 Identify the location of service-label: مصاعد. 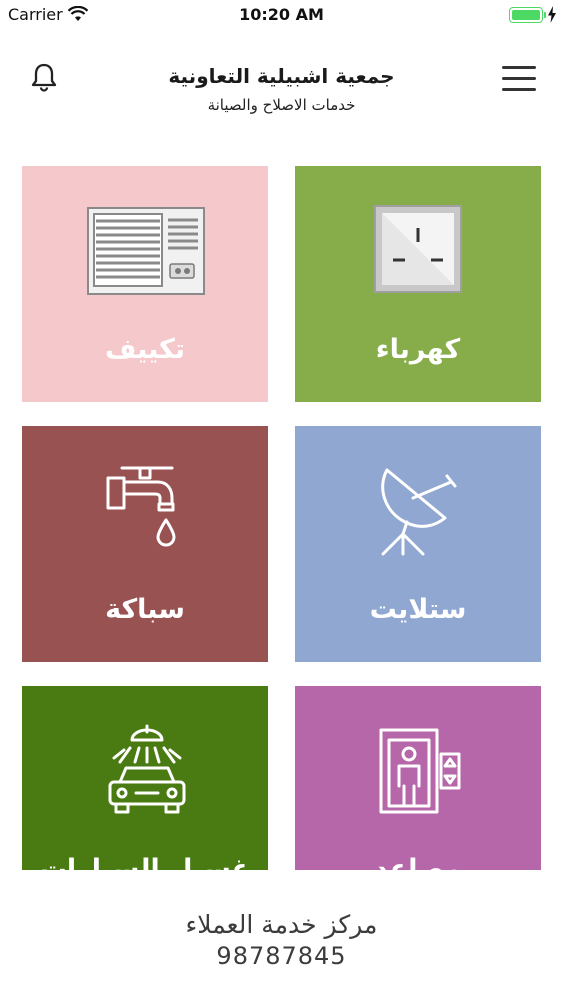
(418, 862).